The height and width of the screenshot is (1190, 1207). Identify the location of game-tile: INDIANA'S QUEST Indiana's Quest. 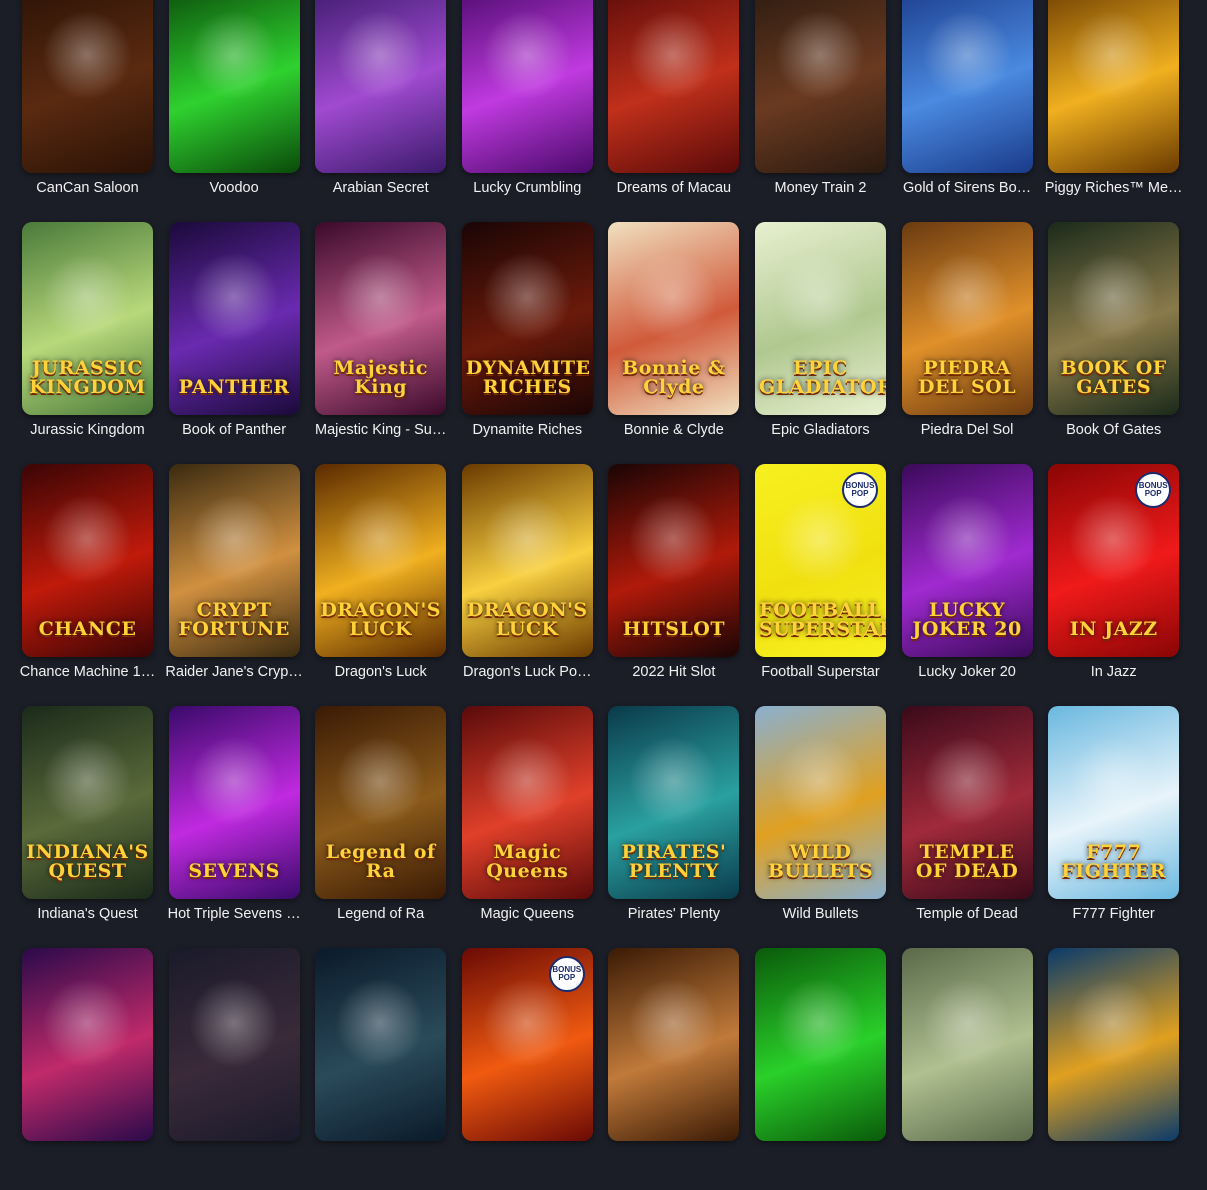
(87, 827).